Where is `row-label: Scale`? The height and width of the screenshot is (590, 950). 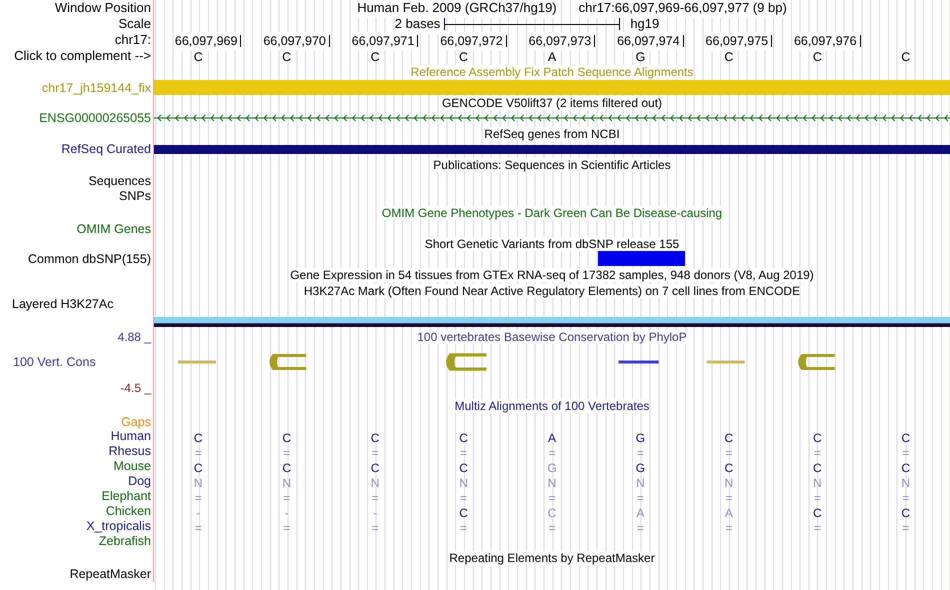
row-label: Scale is located at coordinates (134, 24).